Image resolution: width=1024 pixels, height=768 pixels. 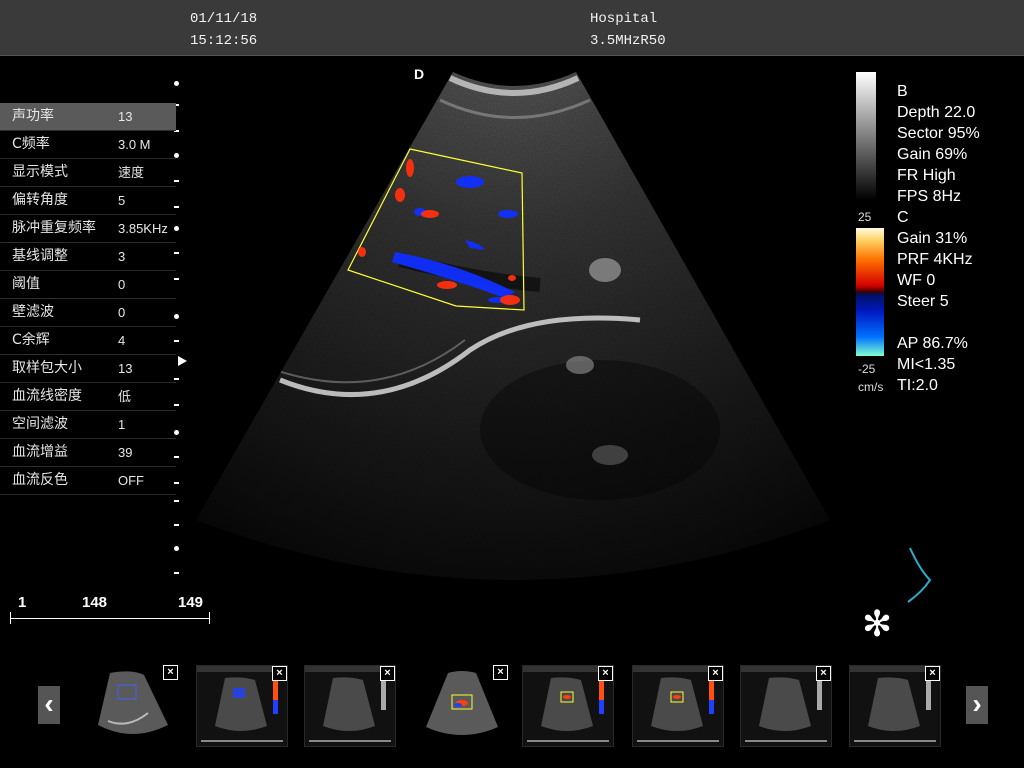 I want to click on color-scale-max: 25, so click(x=865, y=217).